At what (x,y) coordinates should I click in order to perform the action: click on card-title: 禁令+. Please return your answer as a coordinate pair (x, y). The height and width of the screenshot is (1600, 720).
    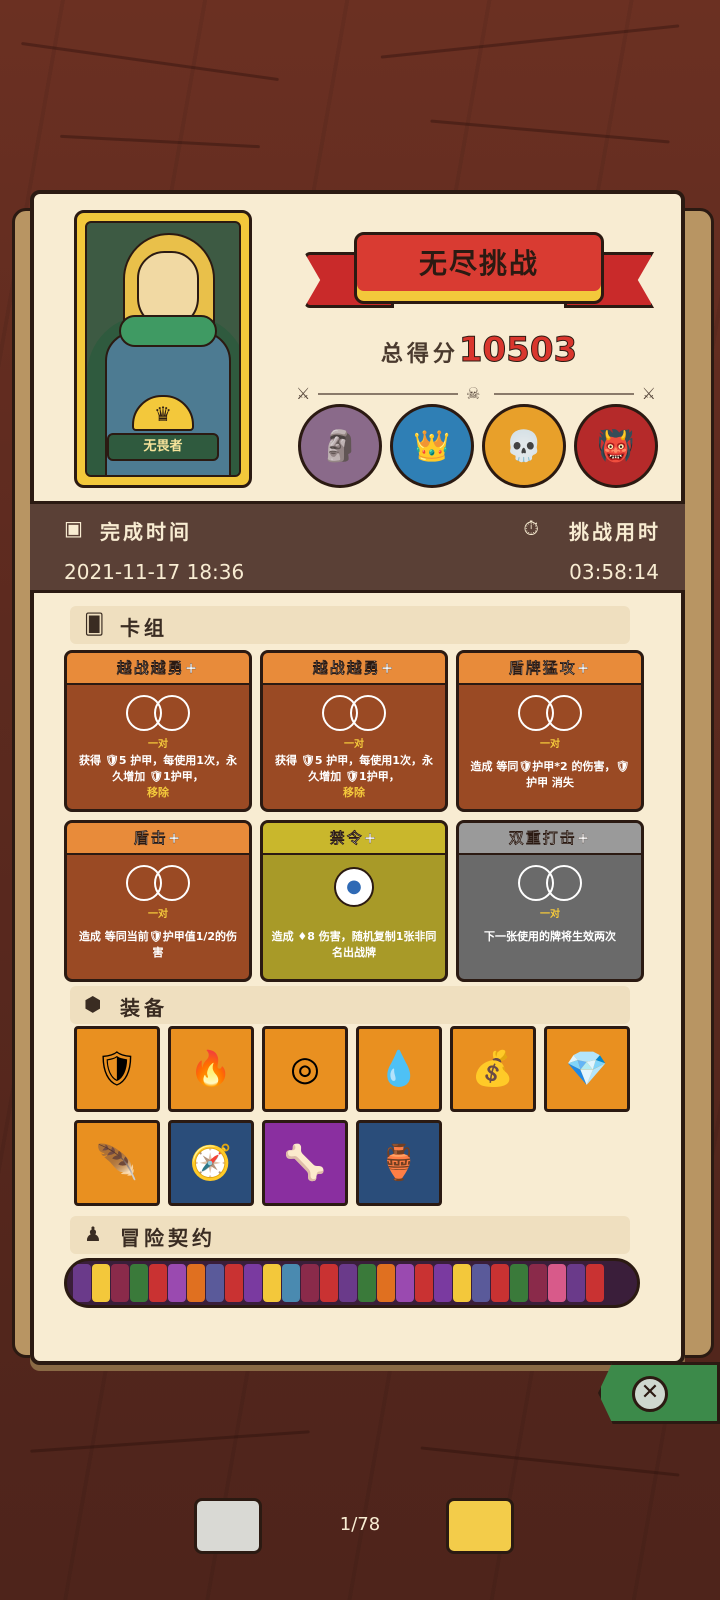
    Looking at the image, I should click on (354, 839).